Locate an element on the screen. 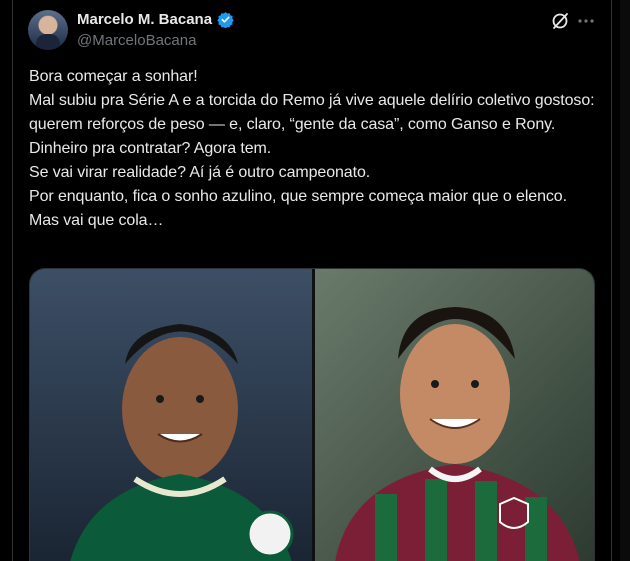 The image size is (630, 561). author-handle: @MarceloBacana is located at coordinates (136, 40).